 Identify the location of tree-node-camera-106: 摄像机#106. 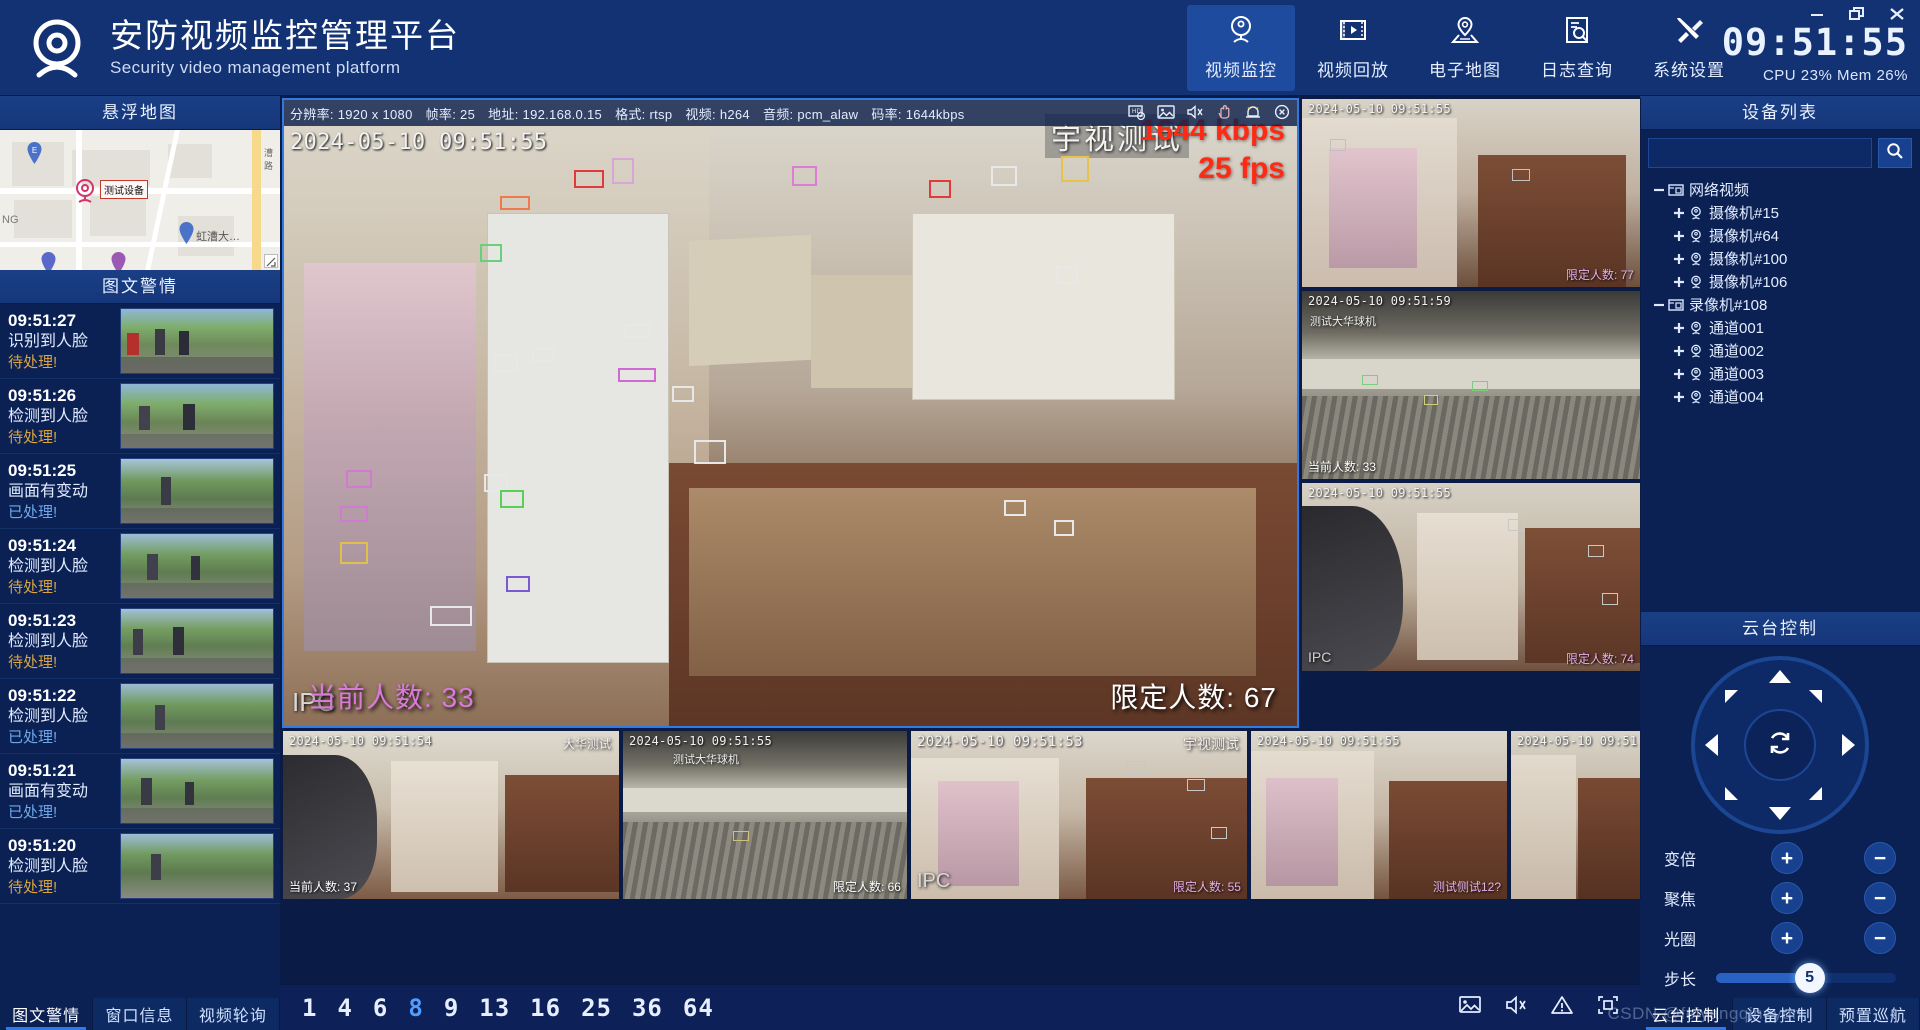
(1780, 281).